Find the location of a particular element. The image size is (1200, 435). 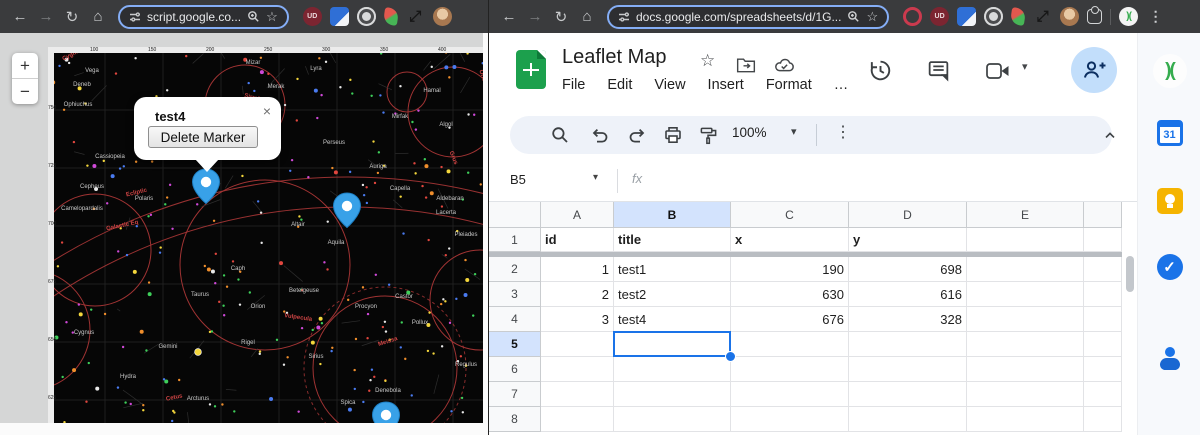

back-button: ← is located at coordinates (20, 17).